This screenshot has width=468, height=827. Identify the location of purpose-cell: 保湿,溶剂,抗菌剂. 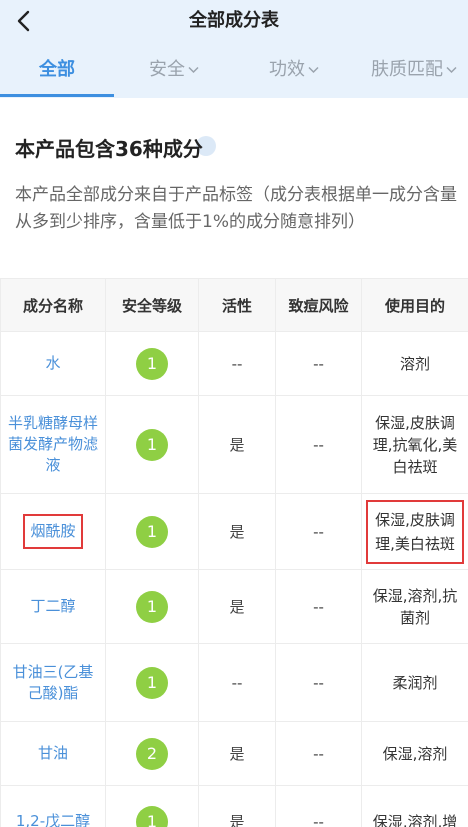
(414, 606).